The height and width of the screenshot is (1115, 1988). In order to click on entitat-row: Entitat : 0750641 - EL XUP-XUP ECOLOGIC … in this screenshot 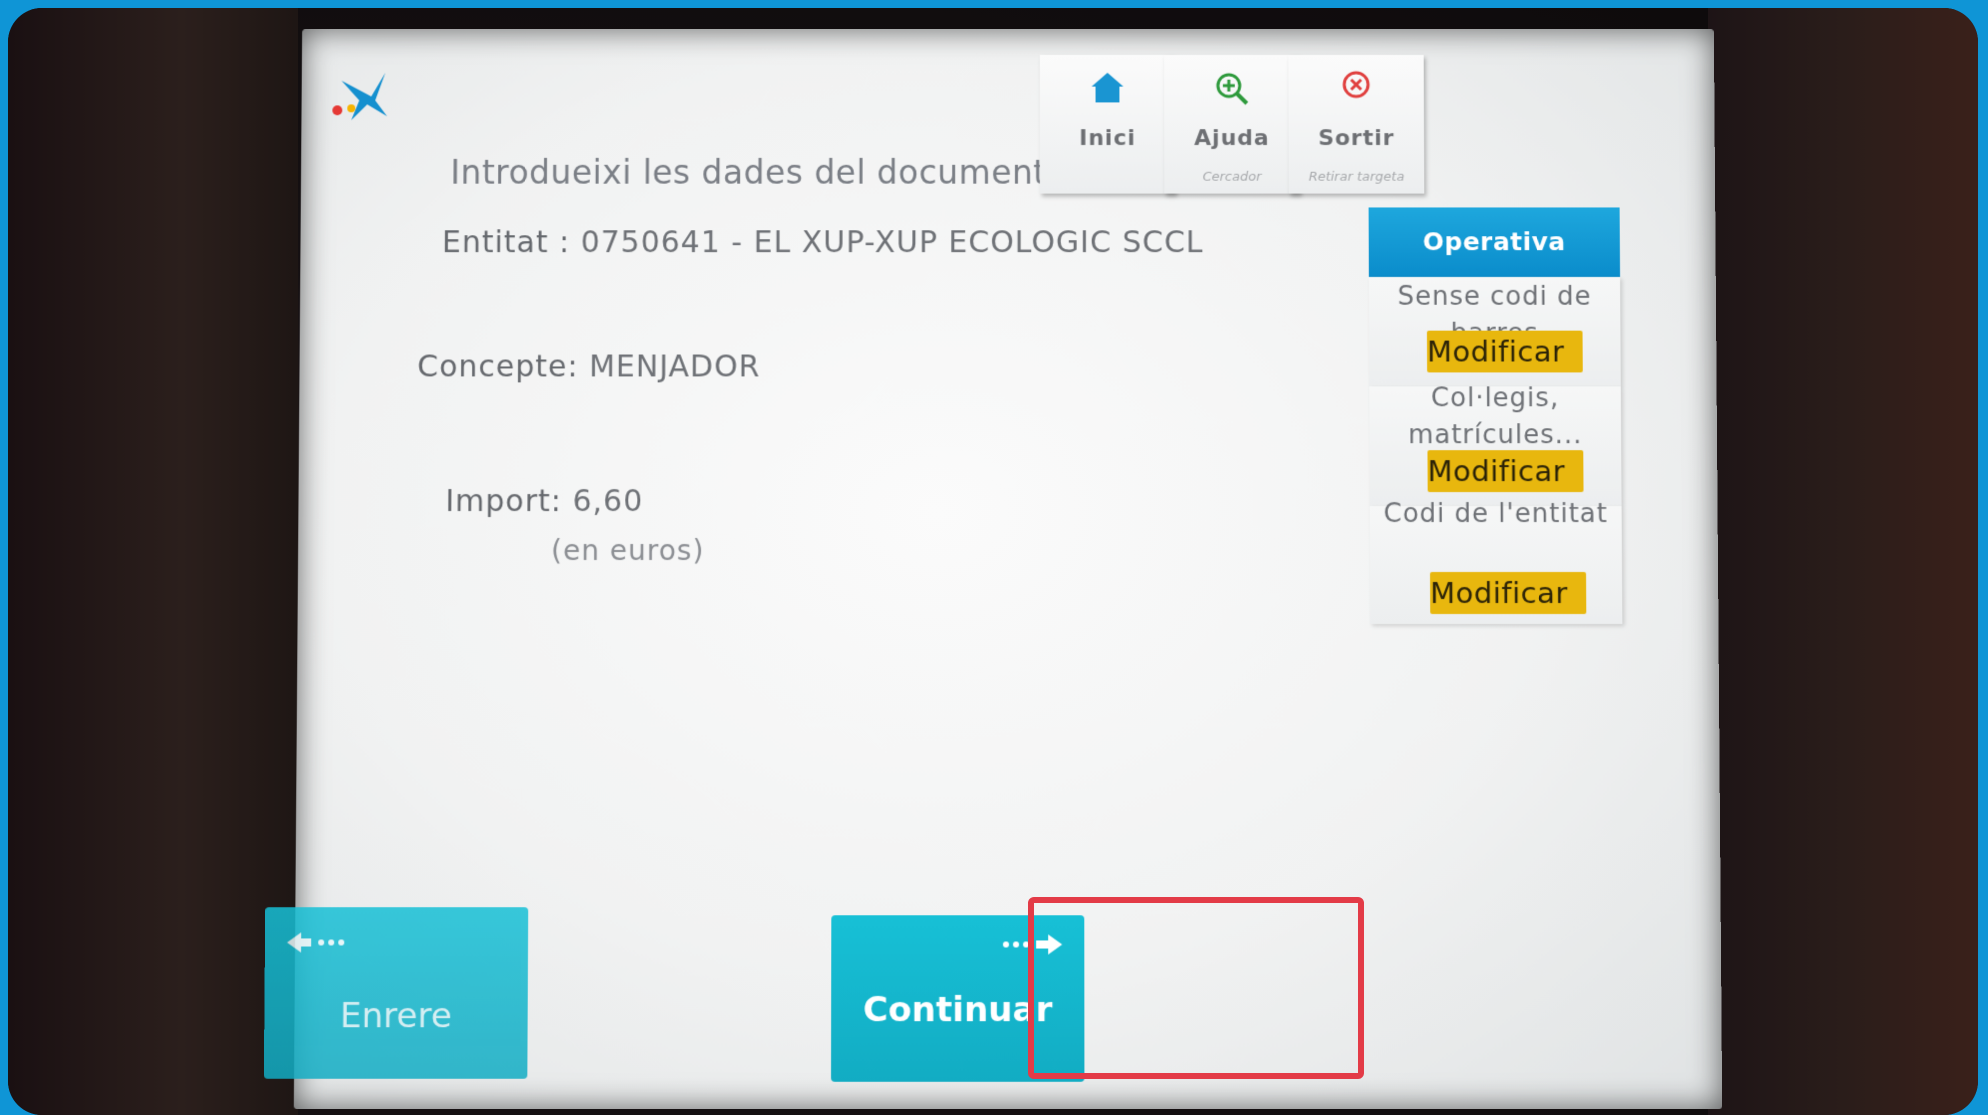, I will do `click(823, 242)`.